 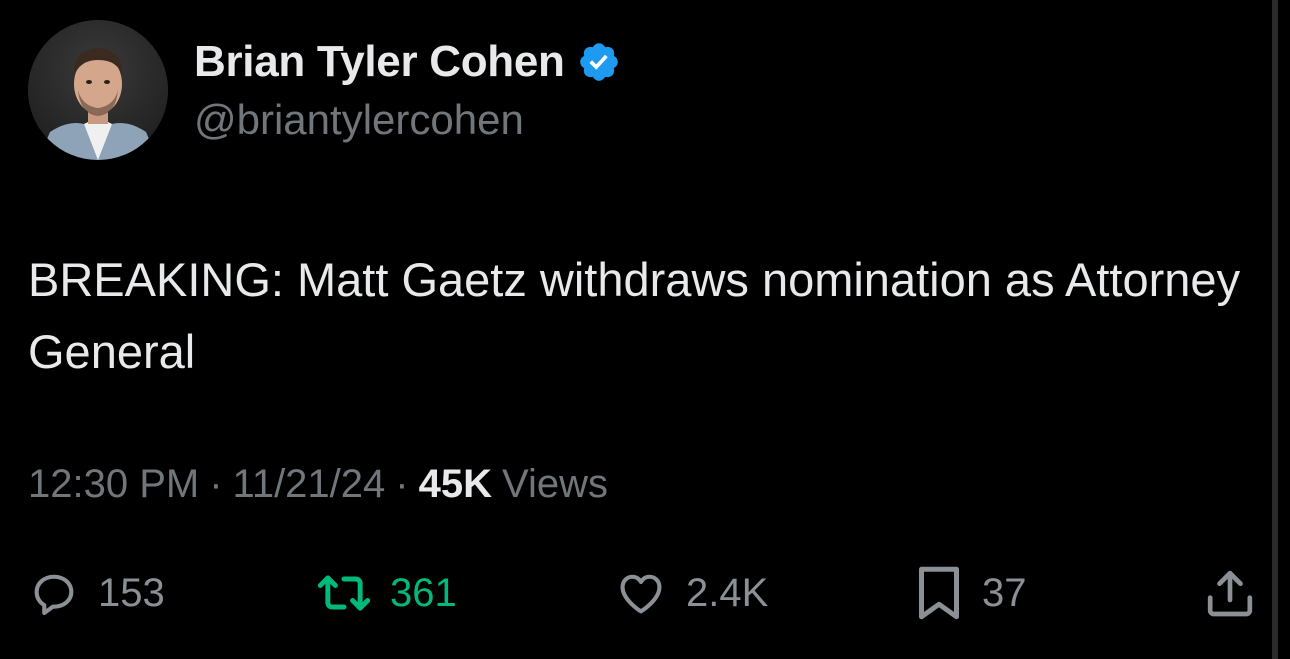 I want to click on share-button, so click(x=1230, y=593).